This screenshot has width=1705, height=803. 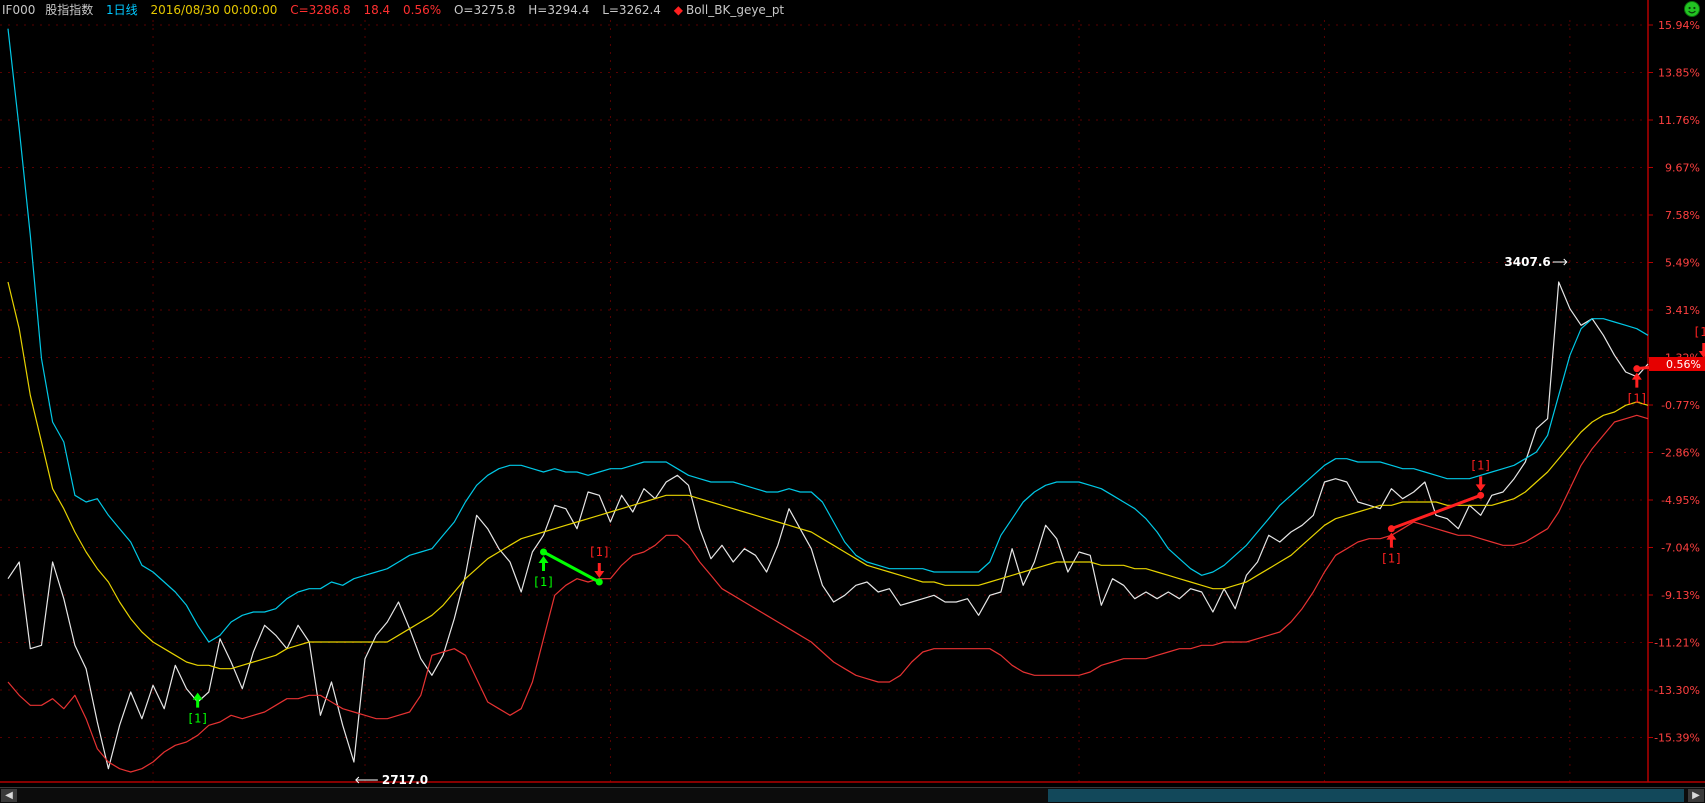 I want to click on symbol-name: 股指指数, so click(x=69, y=10).